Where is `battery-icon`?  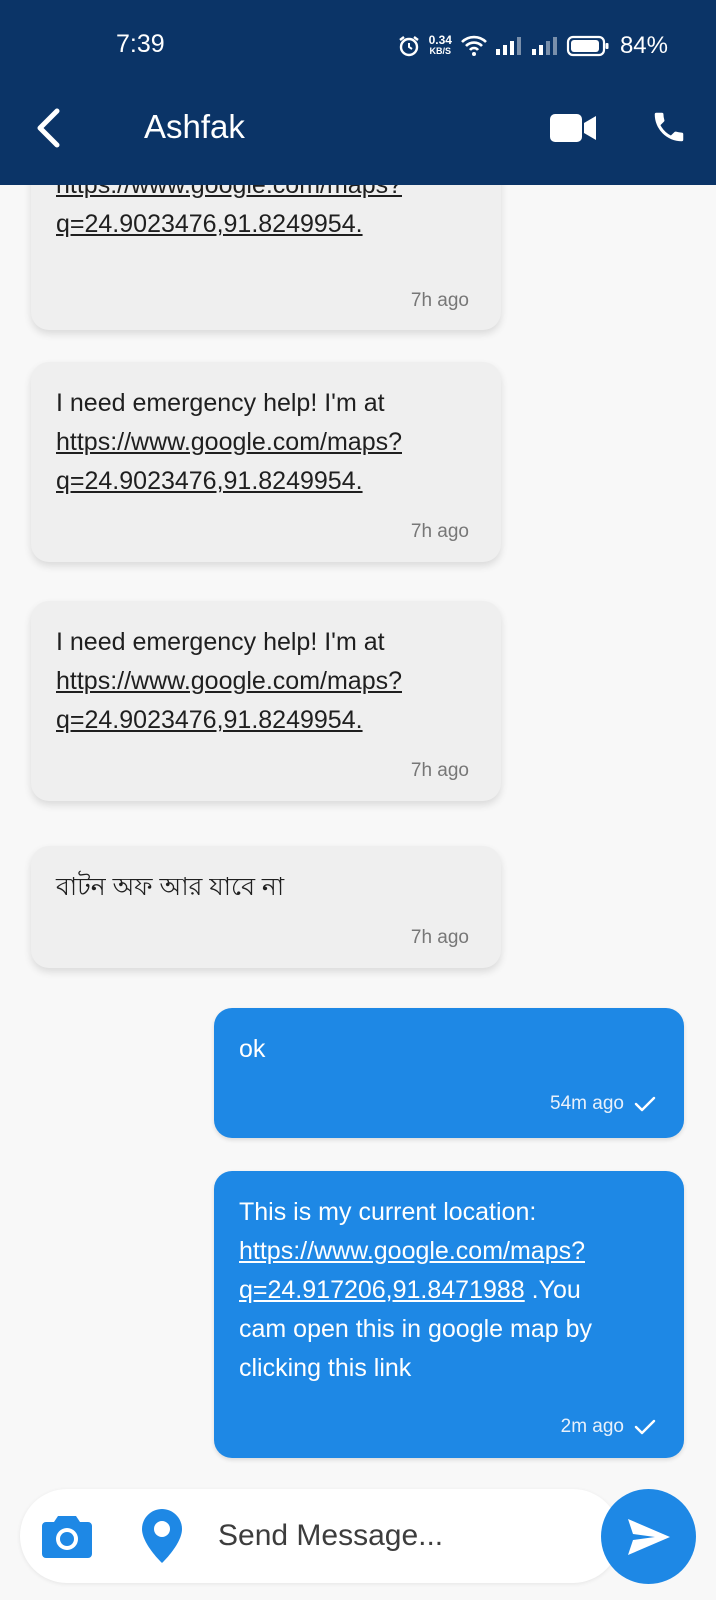
battery-icon is located at coordinates (587, 46).